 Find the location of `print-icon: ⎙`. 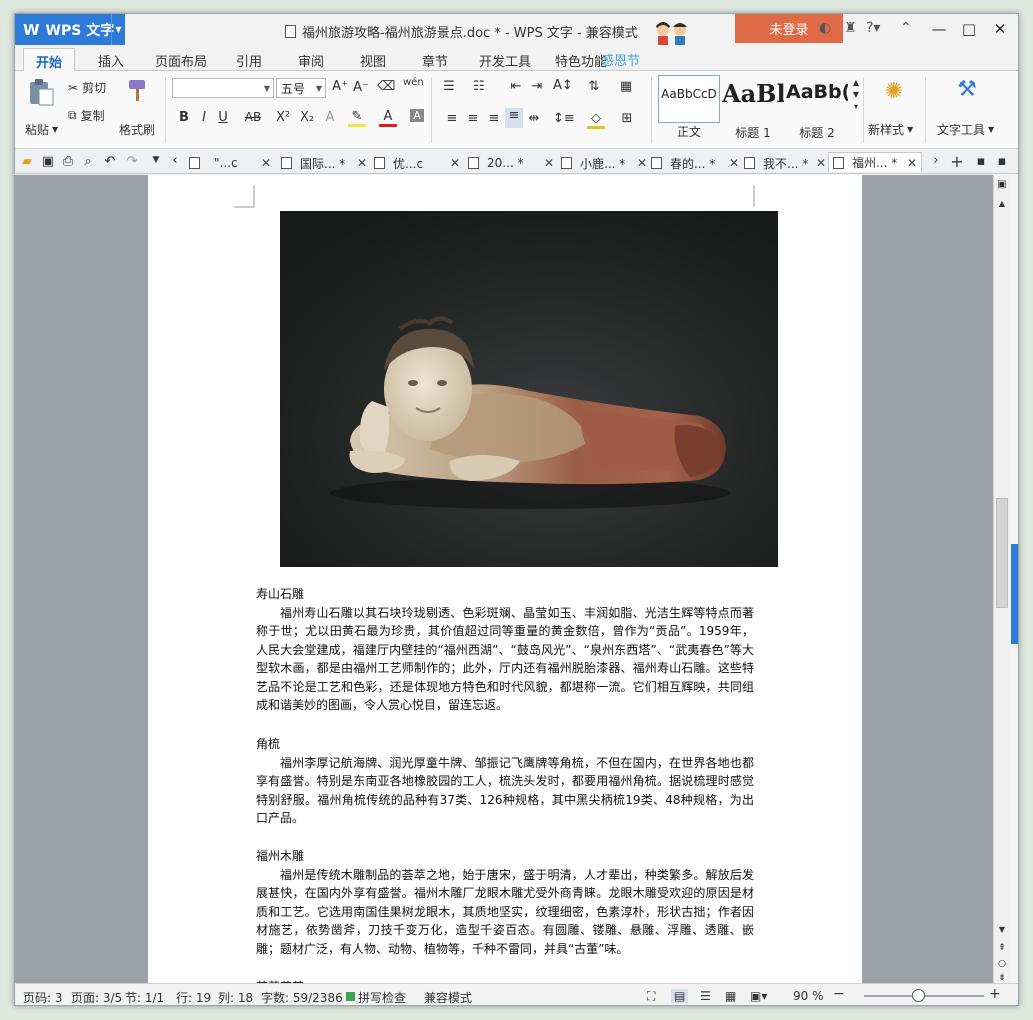

print-icon: ⎙ is located at coordinates (68, 161).